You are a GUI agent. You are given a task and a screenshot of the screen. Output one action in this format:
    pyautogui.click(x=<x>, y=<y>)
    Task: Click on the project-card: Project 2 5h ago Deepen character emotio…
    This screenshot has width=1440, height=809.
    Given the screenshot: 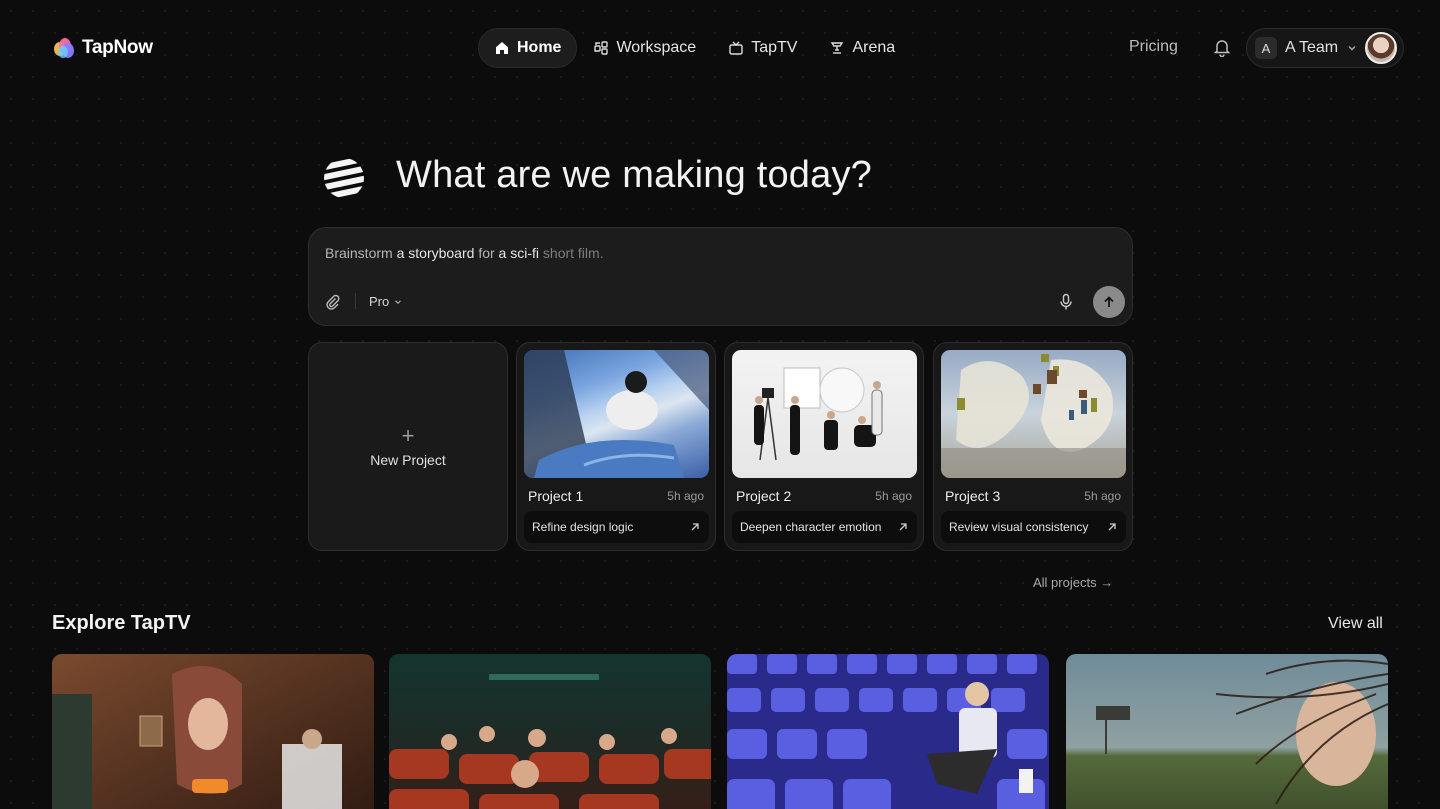 What is the action you would take?
    pyautogui.click(x=824, y=446)
    